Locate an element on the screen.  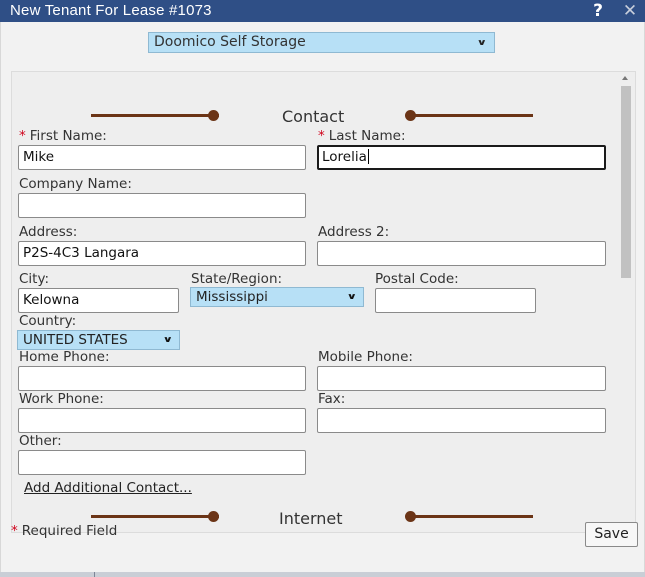
work-phone-field is located at coordinates (162, 420).